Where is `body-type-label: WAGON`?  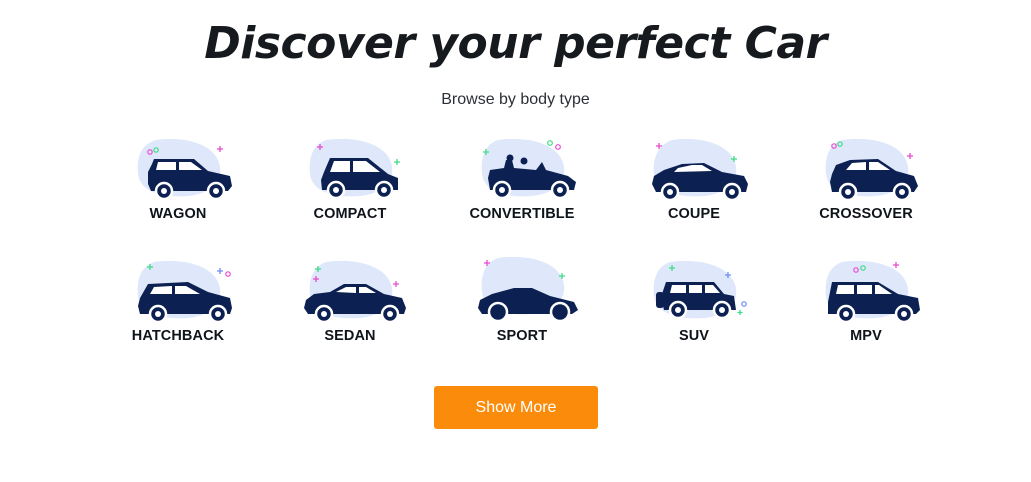
body-type-label: WAGON is located at coordinates (178, 214).